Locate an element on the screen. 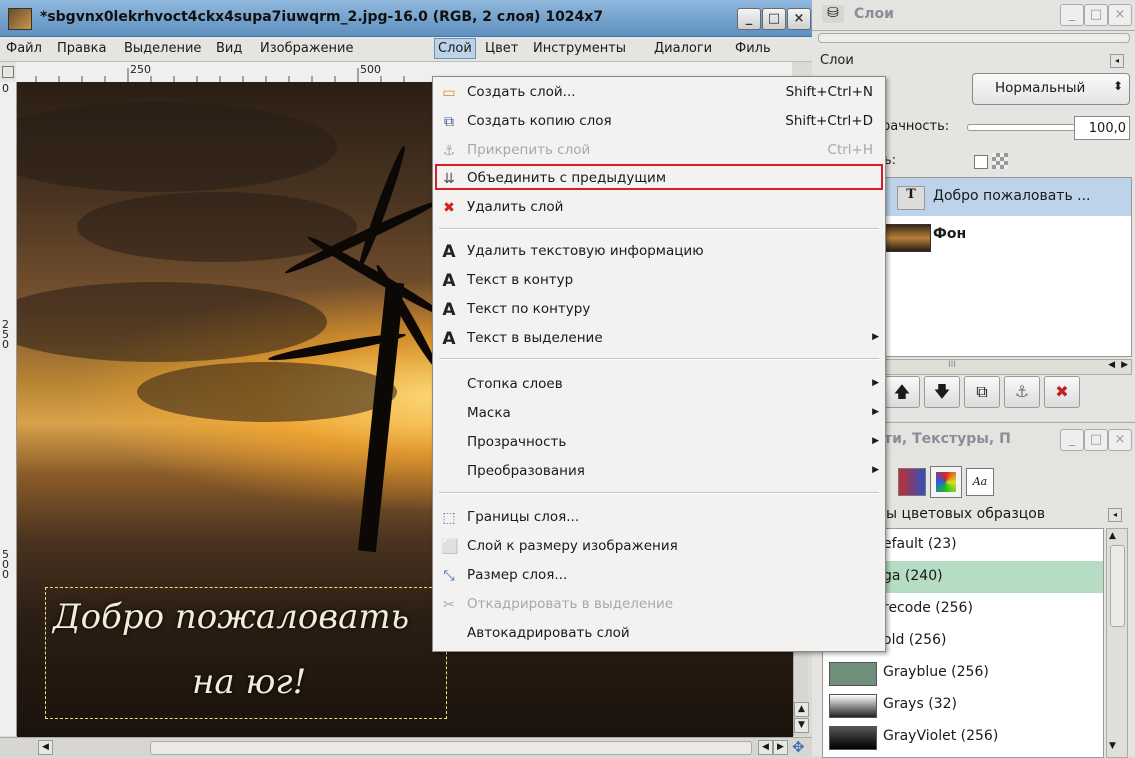 This screenshot has height=758, width=1135. menu-item-transform: Преобразования ▶ is located at coordinates (659, 472).